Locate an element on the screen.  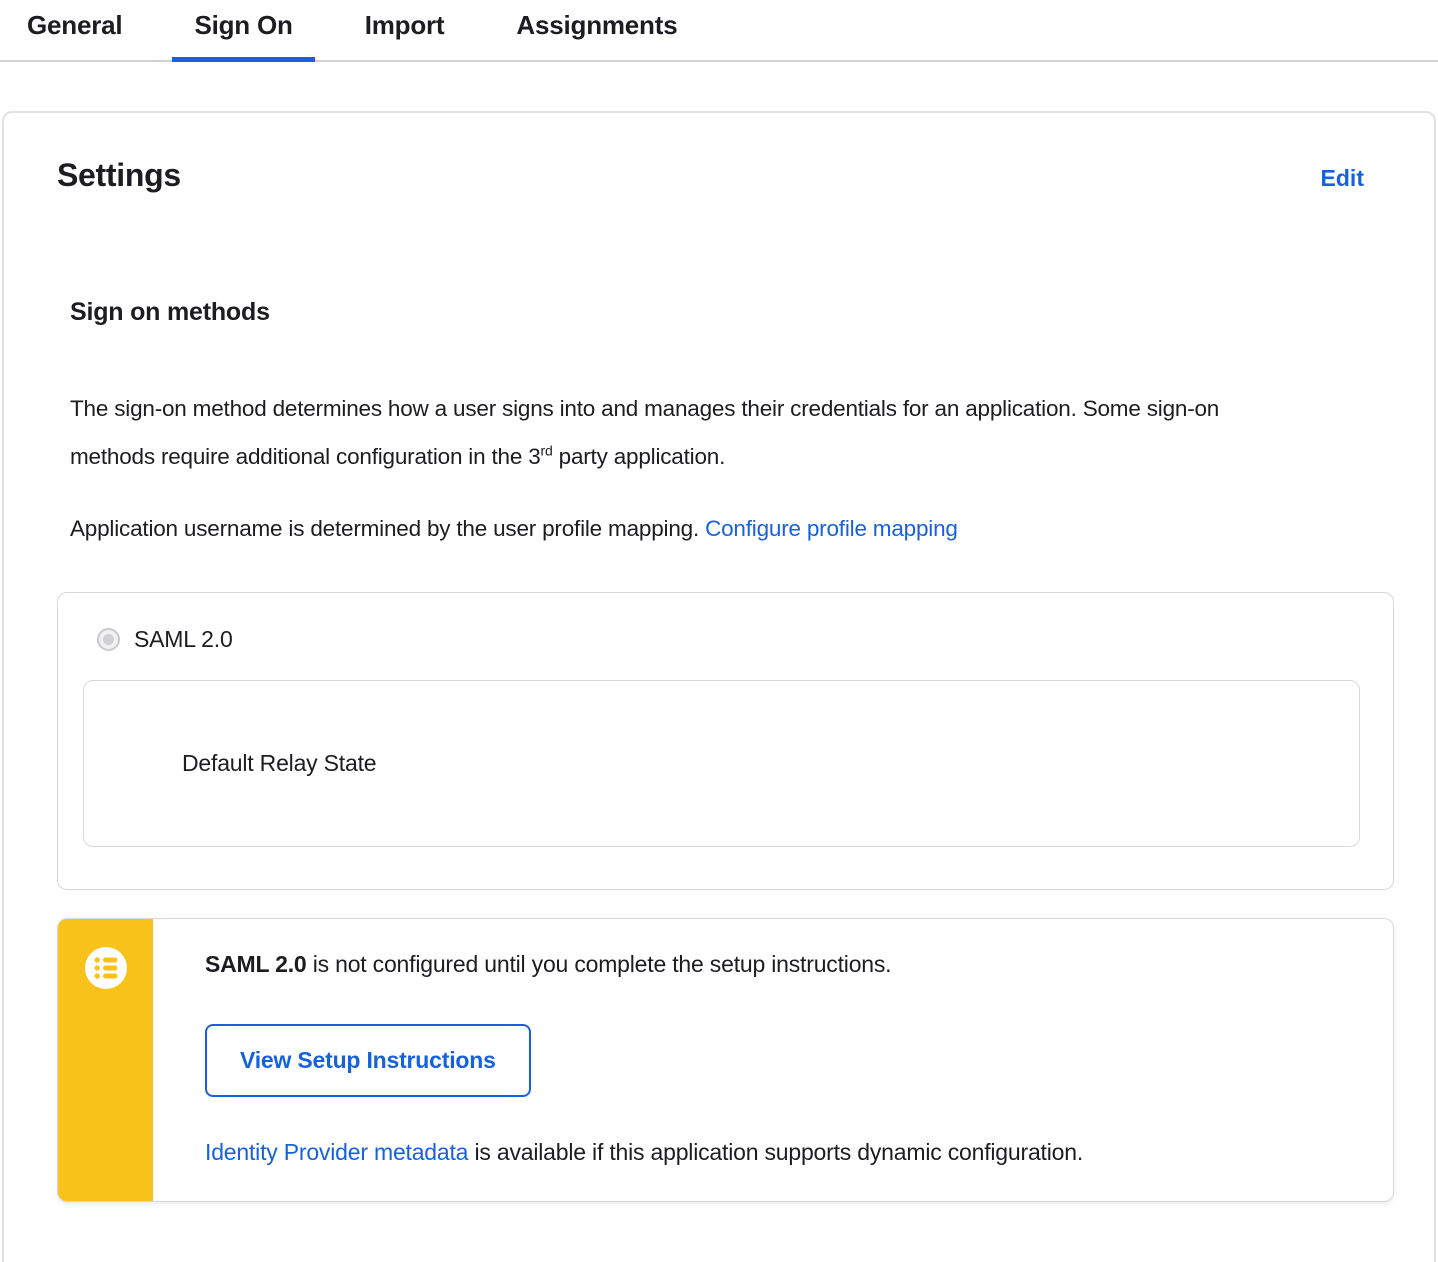
page-title: Settings is located at coordinates (119, 175).